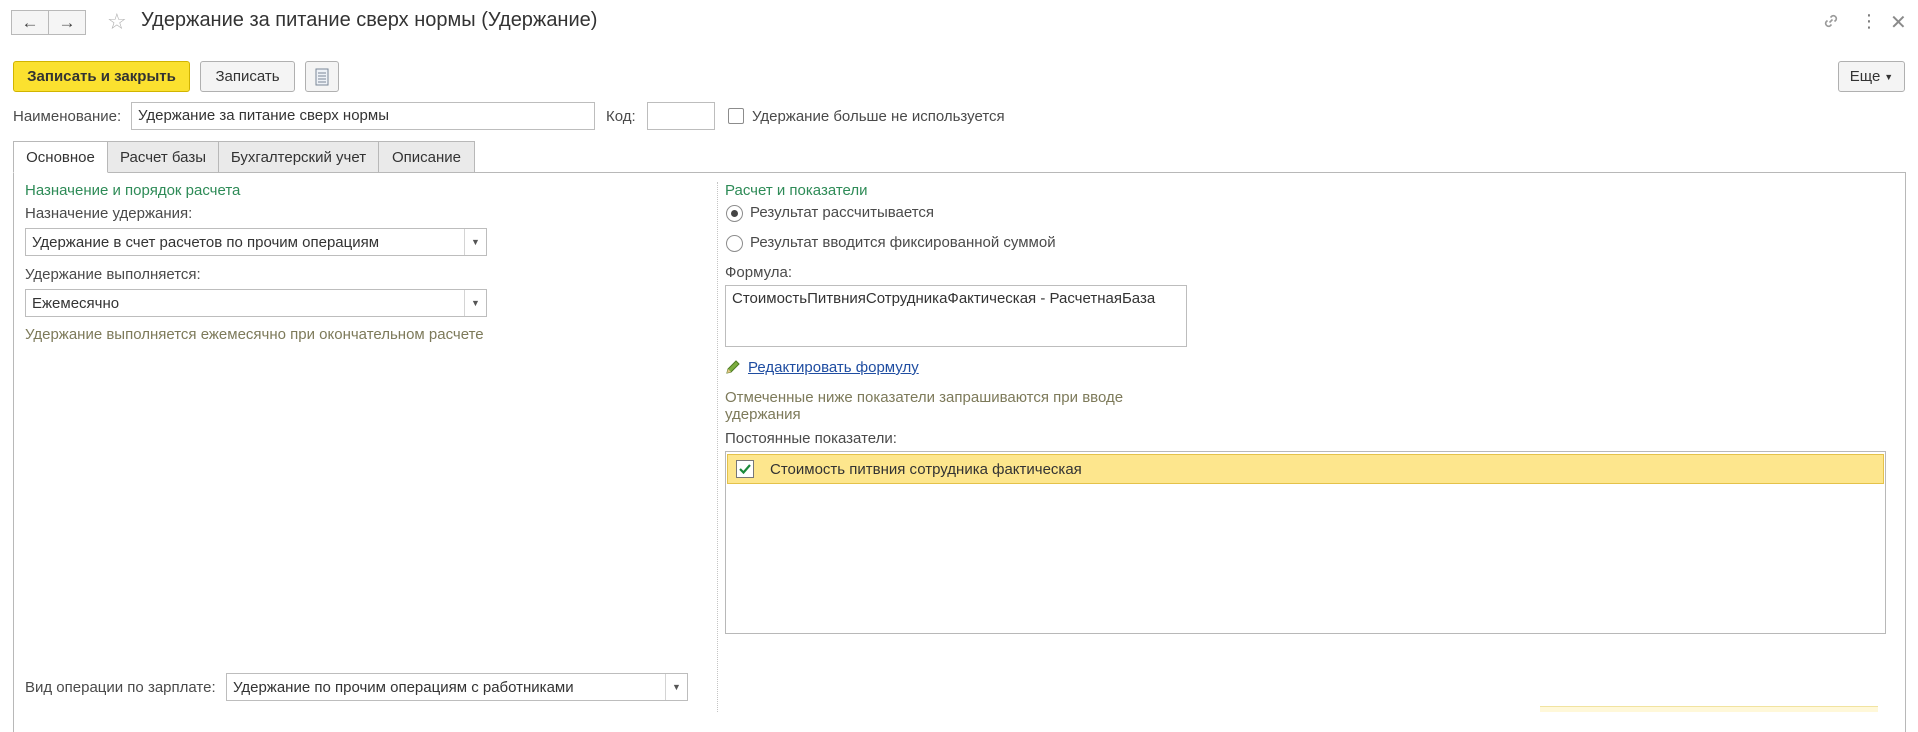  I want to click on indicator-checkbox, so click(745, 469).